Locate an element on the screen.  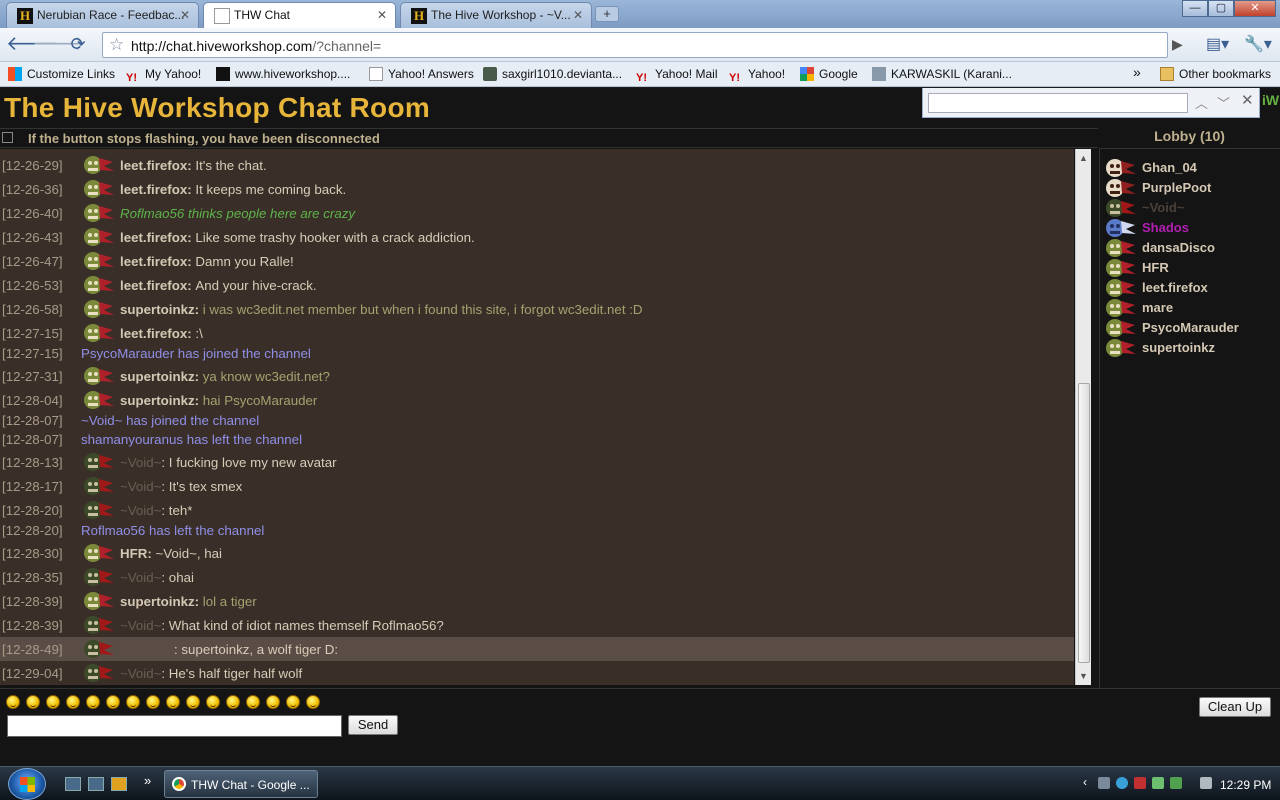
new-tab-button: + is located at coordinates (607, 14).